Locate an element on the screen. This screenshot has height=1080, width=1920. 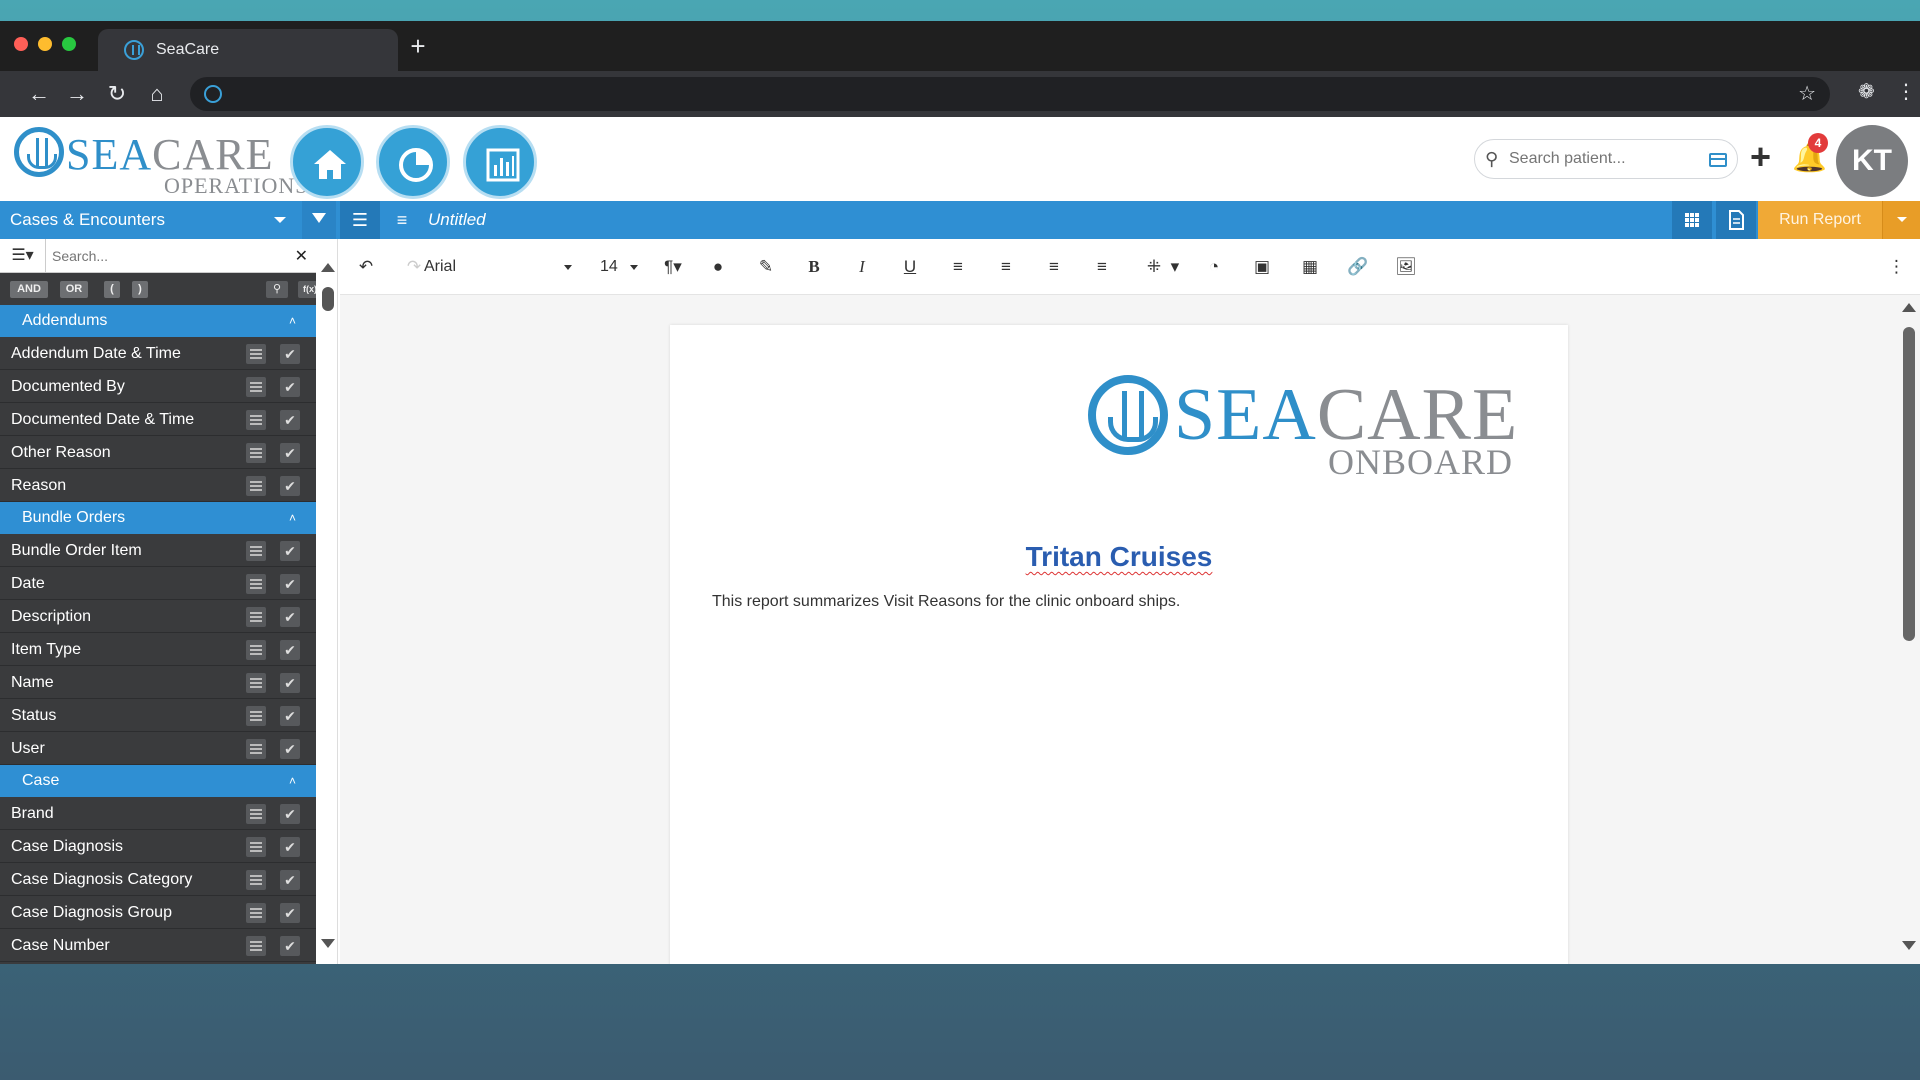
sidebar-menu-icon: ☰▾ is located at coordinates (23, 256).